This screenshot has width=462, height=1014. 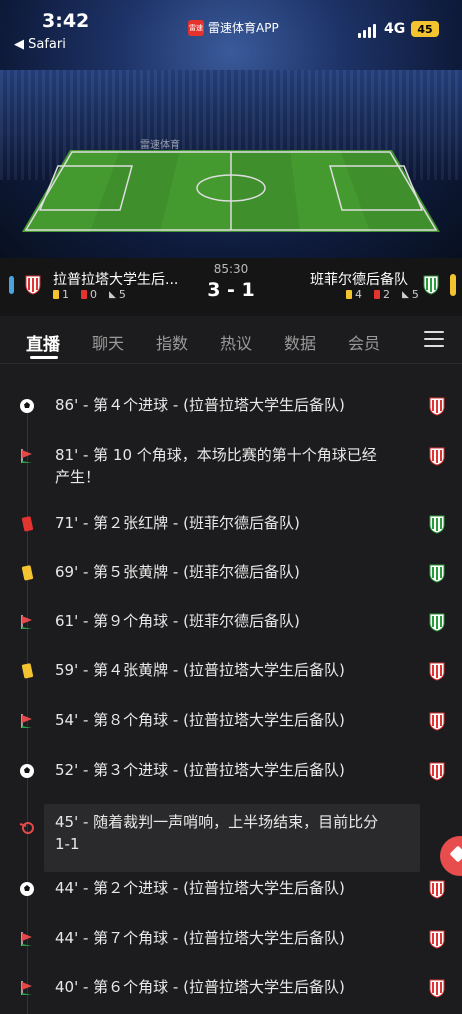 I want to click on app-logo-icon: 雷速, so click(x=196, y=27).